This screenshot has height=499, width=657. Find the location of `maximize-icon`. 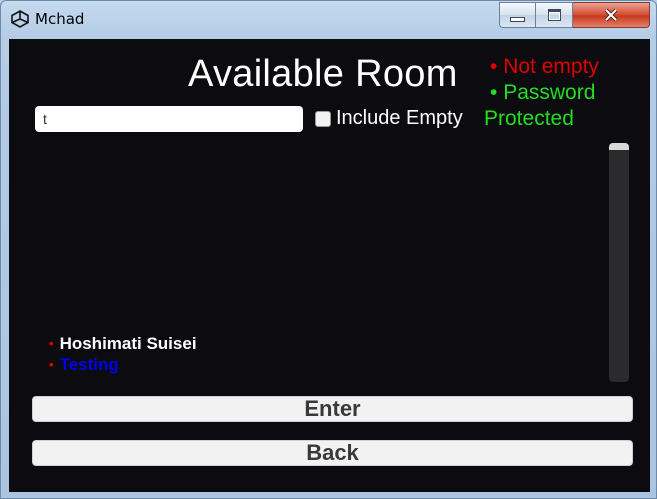

maximize-icon is located at coordinates (554, 15).